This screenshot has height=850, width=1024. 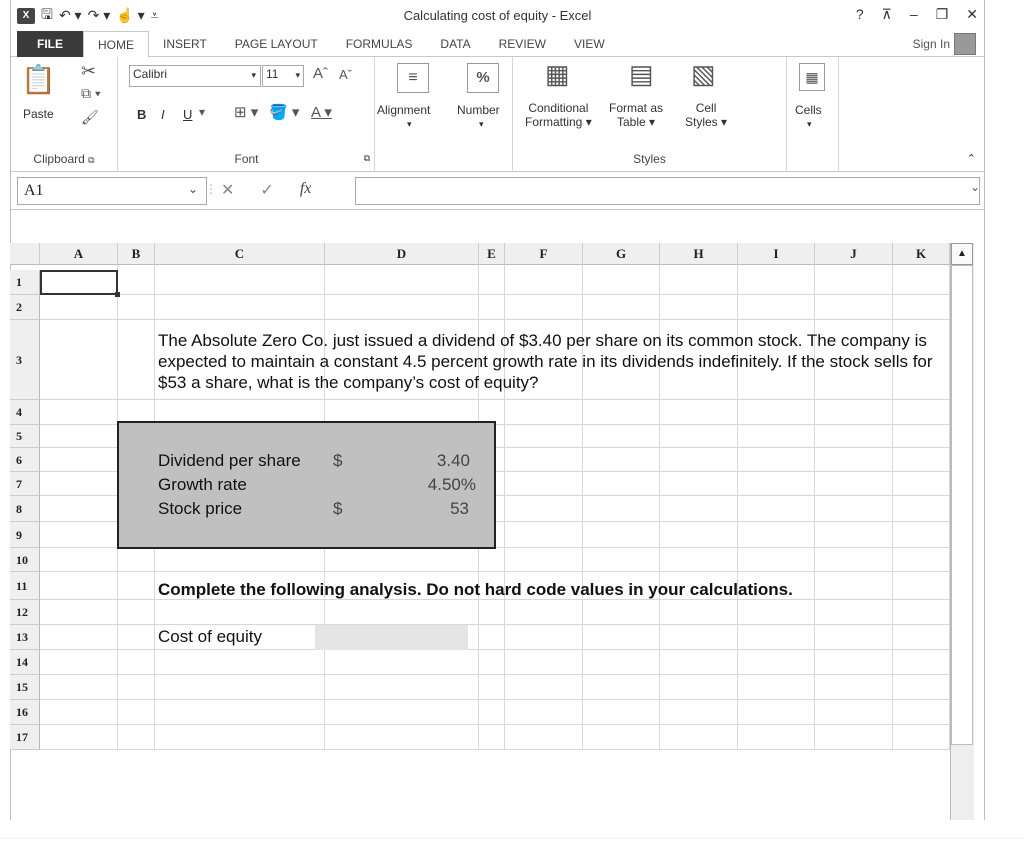 What do you see at coordinates (25, 737) in the screenshot?
I see `row-header-17: 17` at bounding box center [25, 737].